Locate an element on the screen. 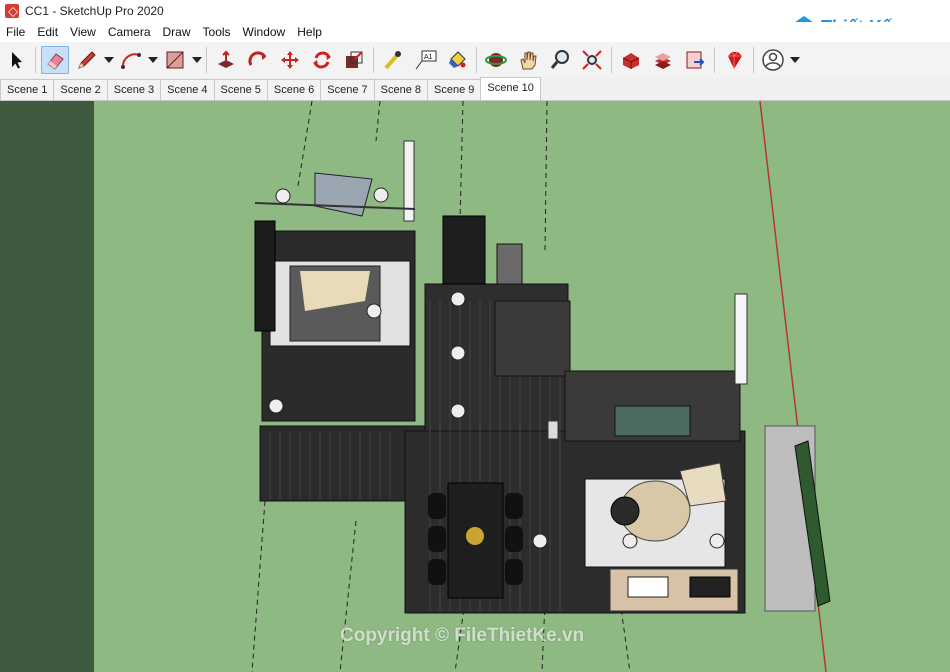 The width and height of the screenshot is (950, 672). ground-shadow-band is located at coordinates (47, 386).